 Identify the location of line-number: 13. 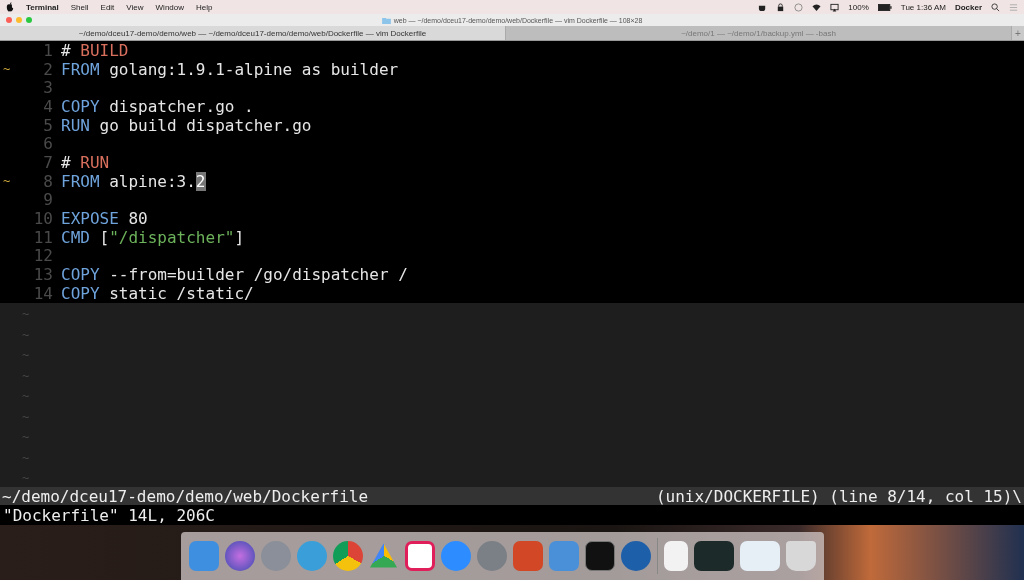
(43, 275).